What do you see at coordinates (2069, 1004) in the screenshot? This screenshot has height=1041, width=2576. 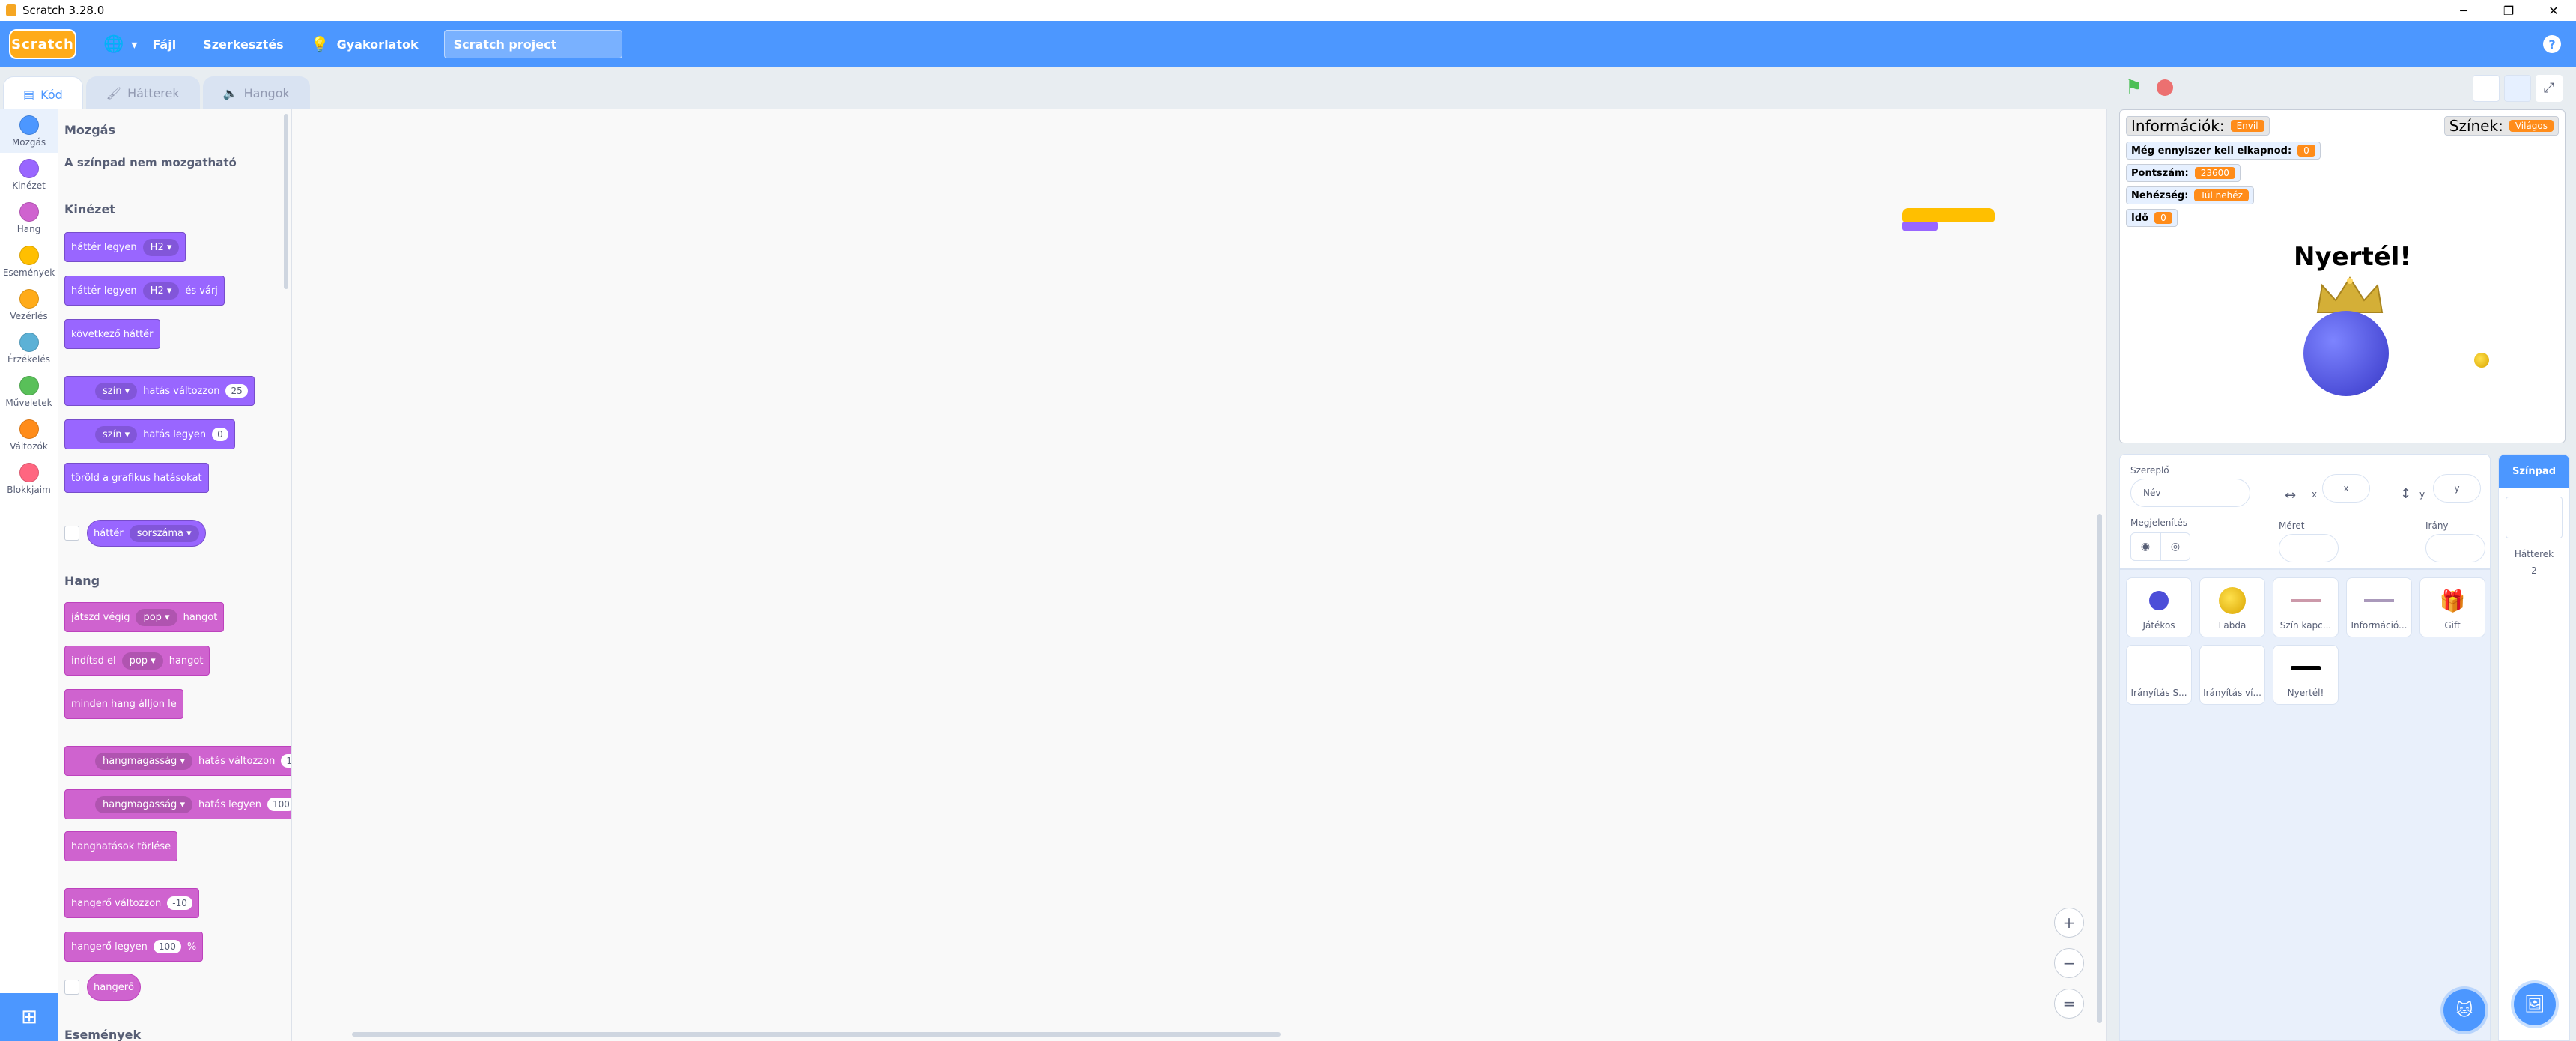 I see `zoom-reset-button: =` at bounding box center [2069, 1004].